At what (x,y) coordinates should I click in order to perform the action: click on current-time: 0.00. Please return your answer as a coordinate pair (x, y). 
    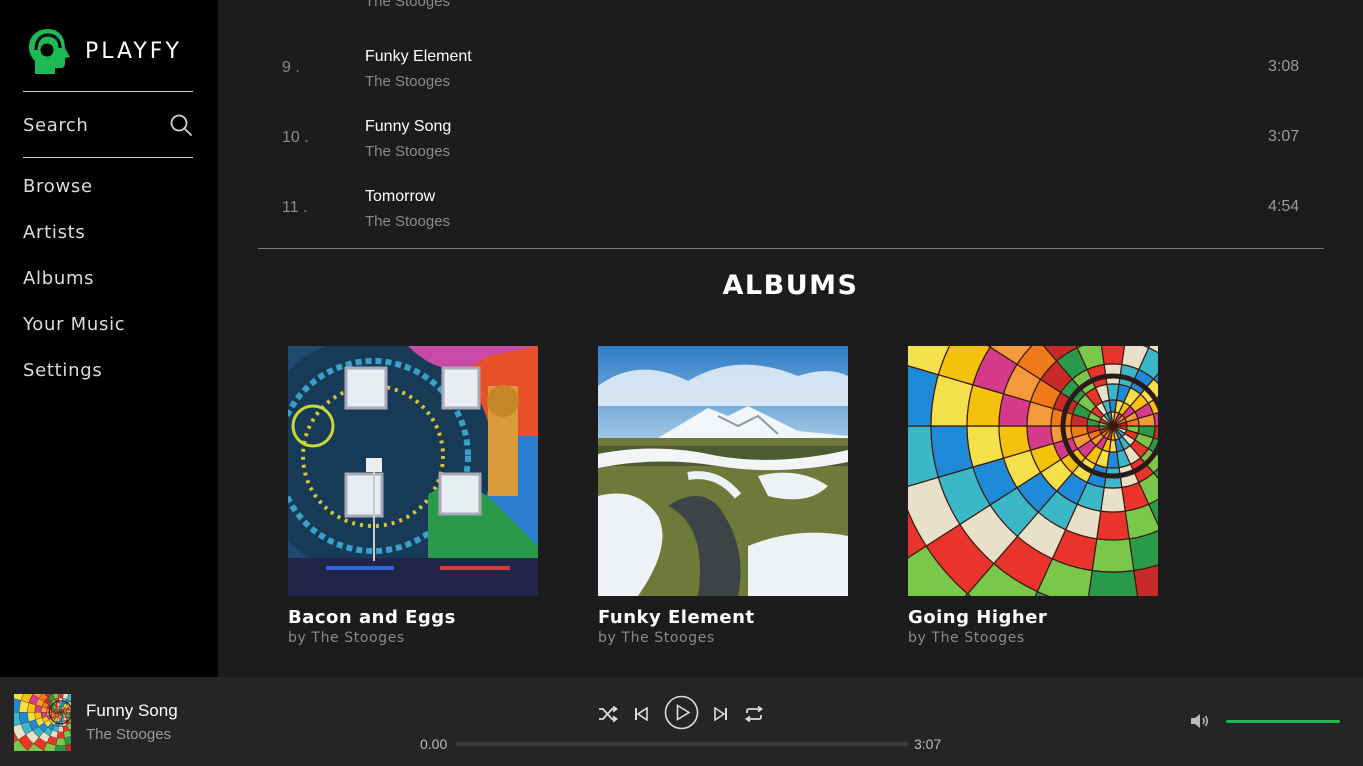
    Looking at the image, I should click on (434, 744).